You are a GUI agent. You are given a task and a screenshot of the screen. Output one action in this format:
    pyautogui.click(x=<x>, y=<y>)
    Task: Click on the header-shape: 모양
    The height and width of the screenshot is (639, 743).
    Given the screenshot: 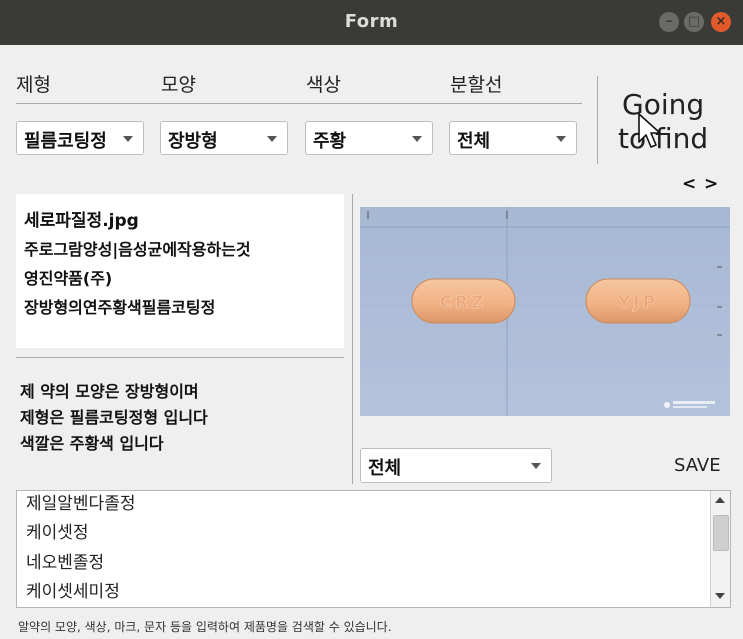 What is the action you would take?
    pyautogui.click(x=178, y=85)
    